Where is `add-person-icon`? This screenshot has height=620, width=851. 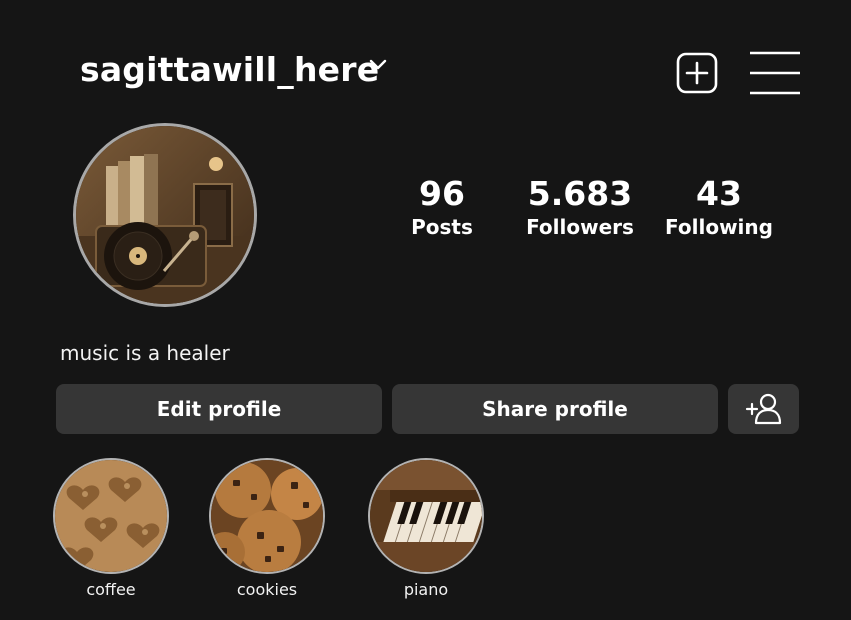 add-person-icon is located at coordinates (763, 409).